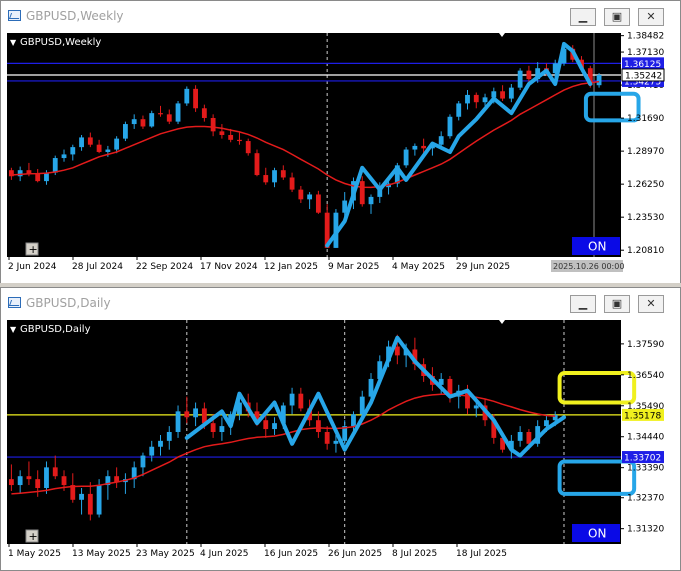 This screenshot has height=571, width=681. I want to click on x-axis-label: 4 Jun 2025, so click(224, 554).